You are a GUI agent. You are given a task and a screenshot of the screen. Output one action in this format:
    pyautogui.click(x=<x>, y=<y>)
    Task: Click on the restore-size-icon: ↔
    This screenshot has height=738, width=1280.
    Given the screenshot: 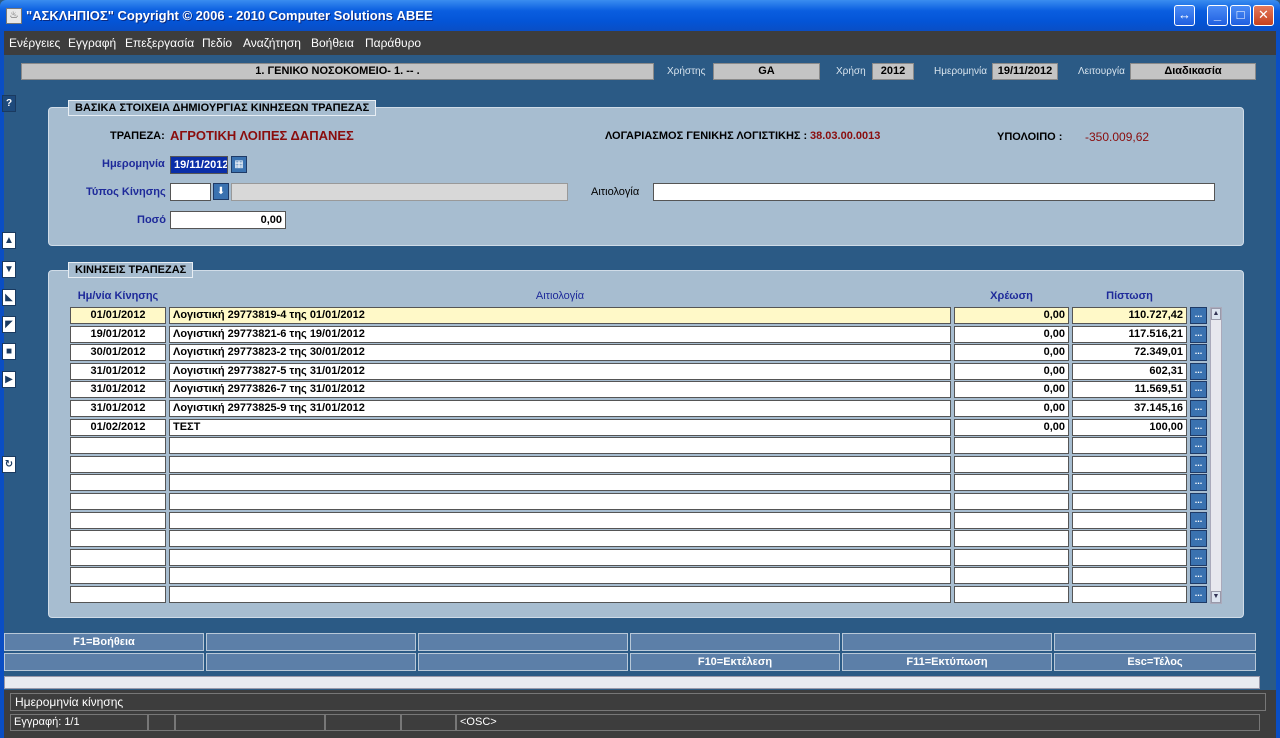 What is the action you would take?
    pyautogui.click(x=1184, y=15)
    